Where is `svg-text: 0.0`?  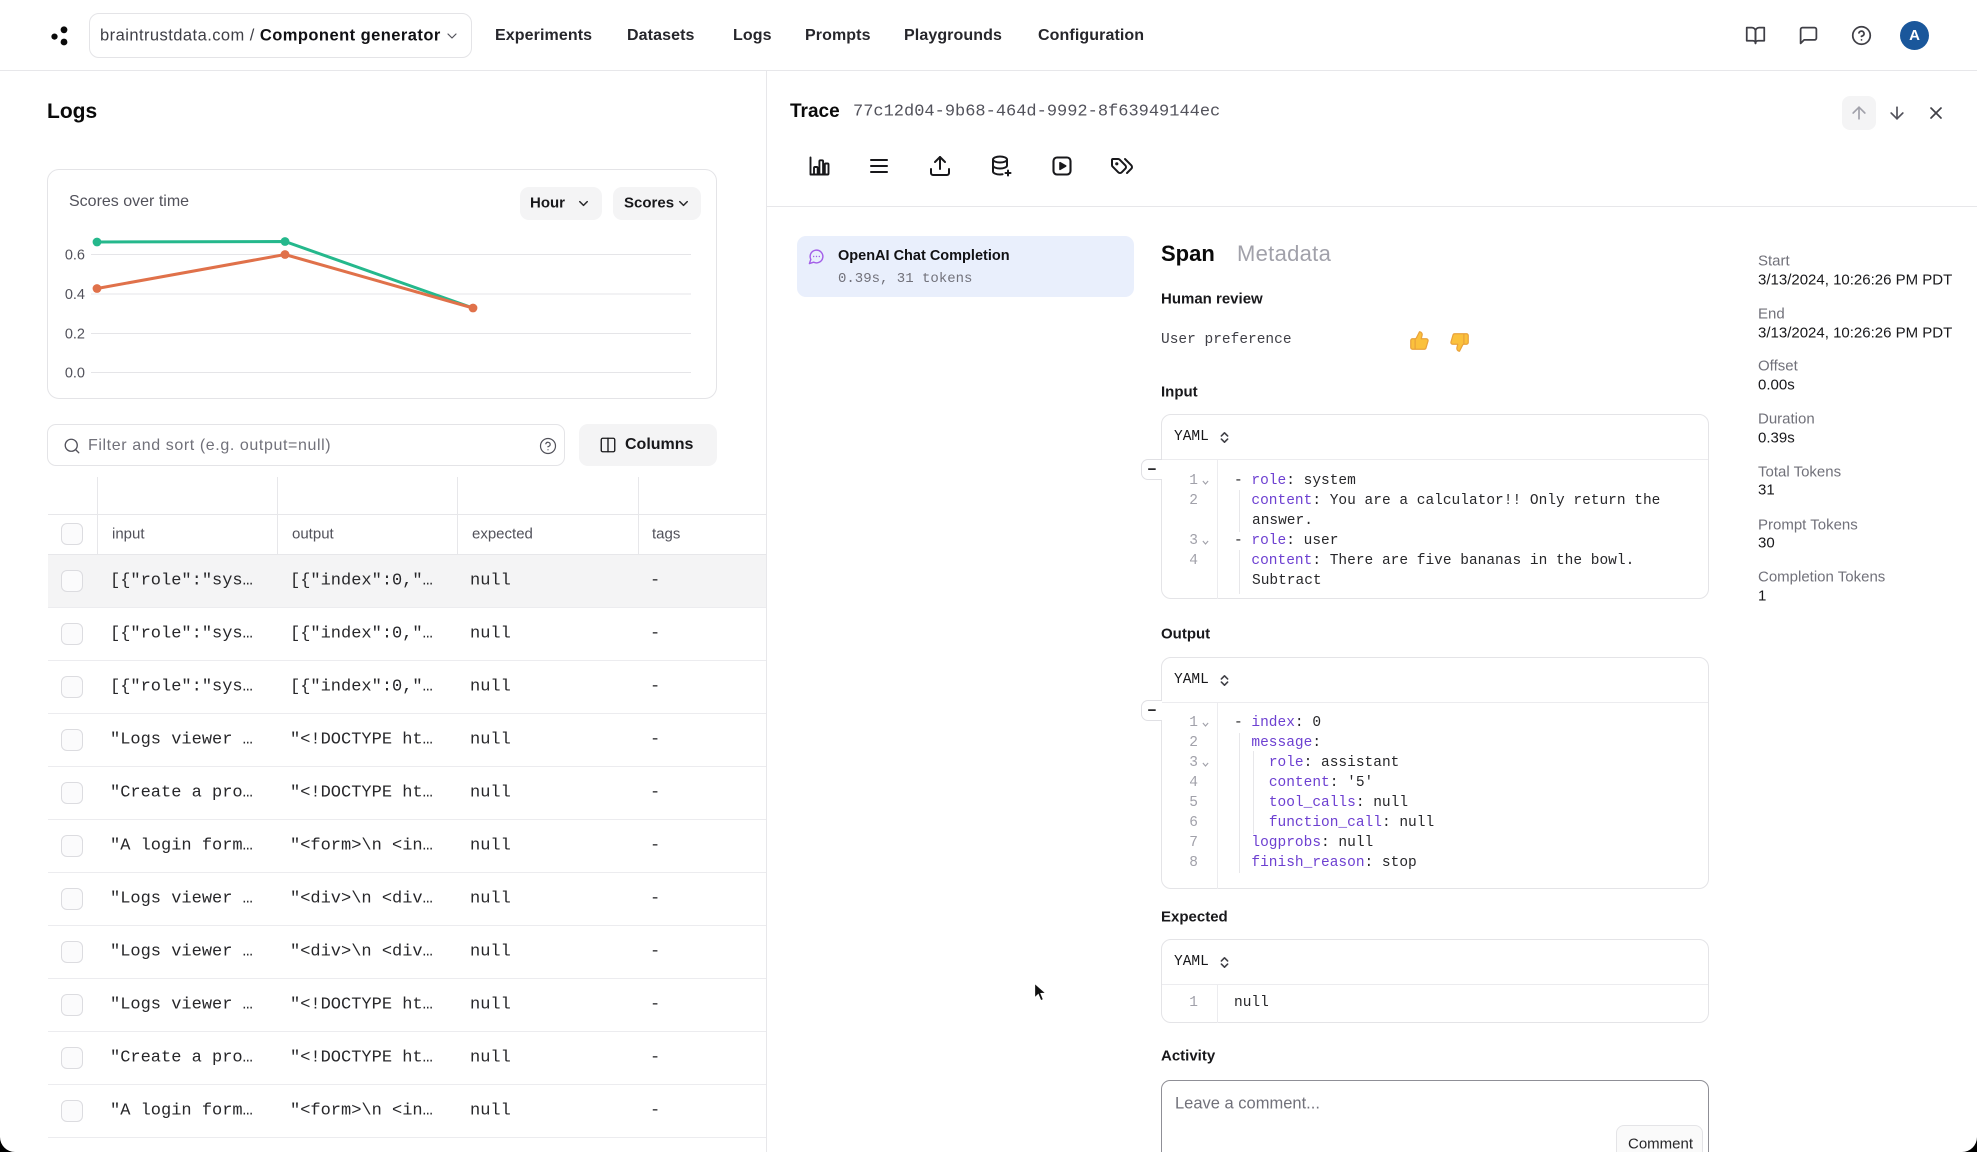
svg-text: 0.0 is located at coordinates (75, 374).